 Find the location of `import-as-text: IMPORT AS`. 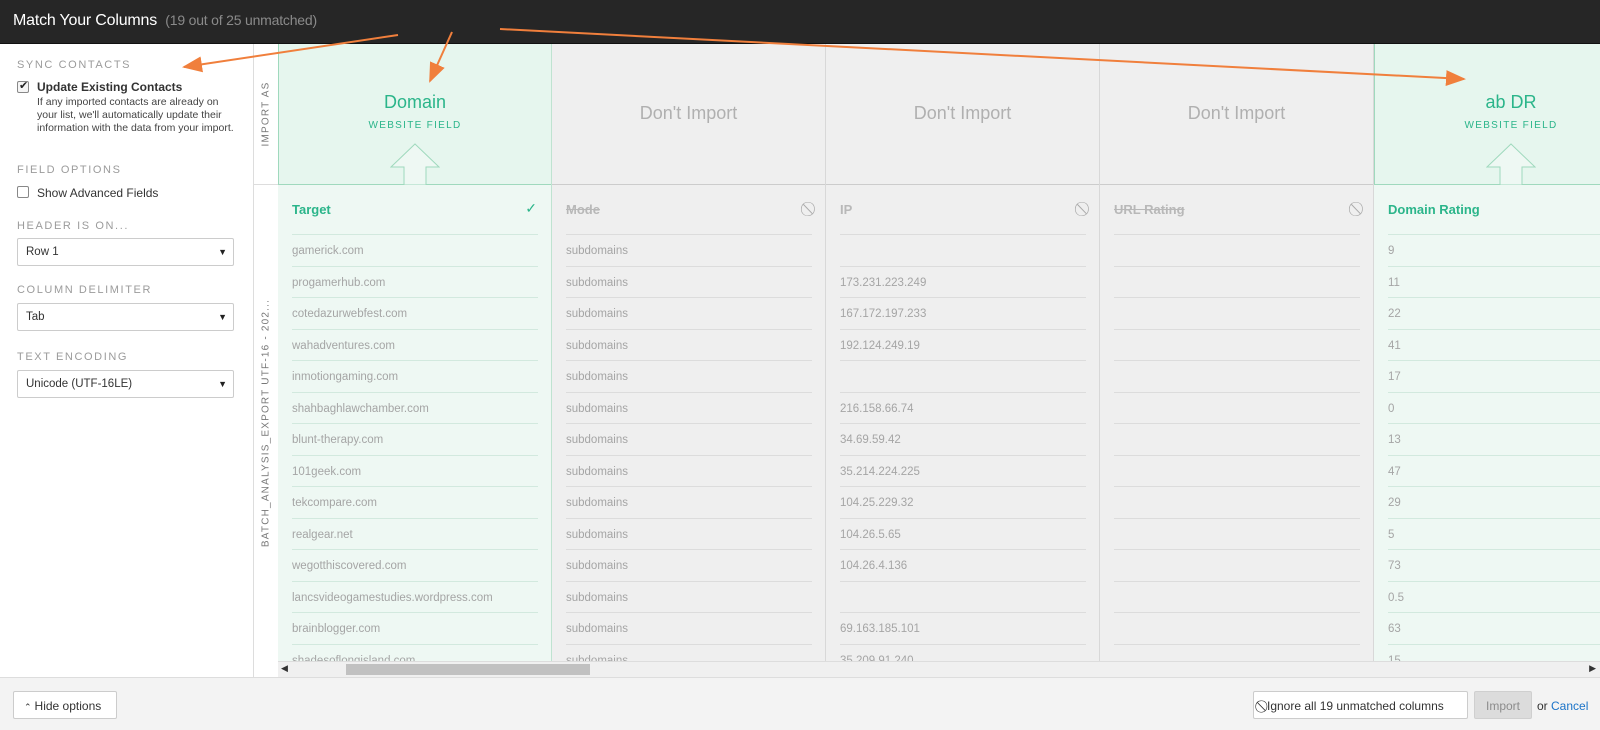

import-as-text: IMPORT AS is located at coordinates (266, 114).